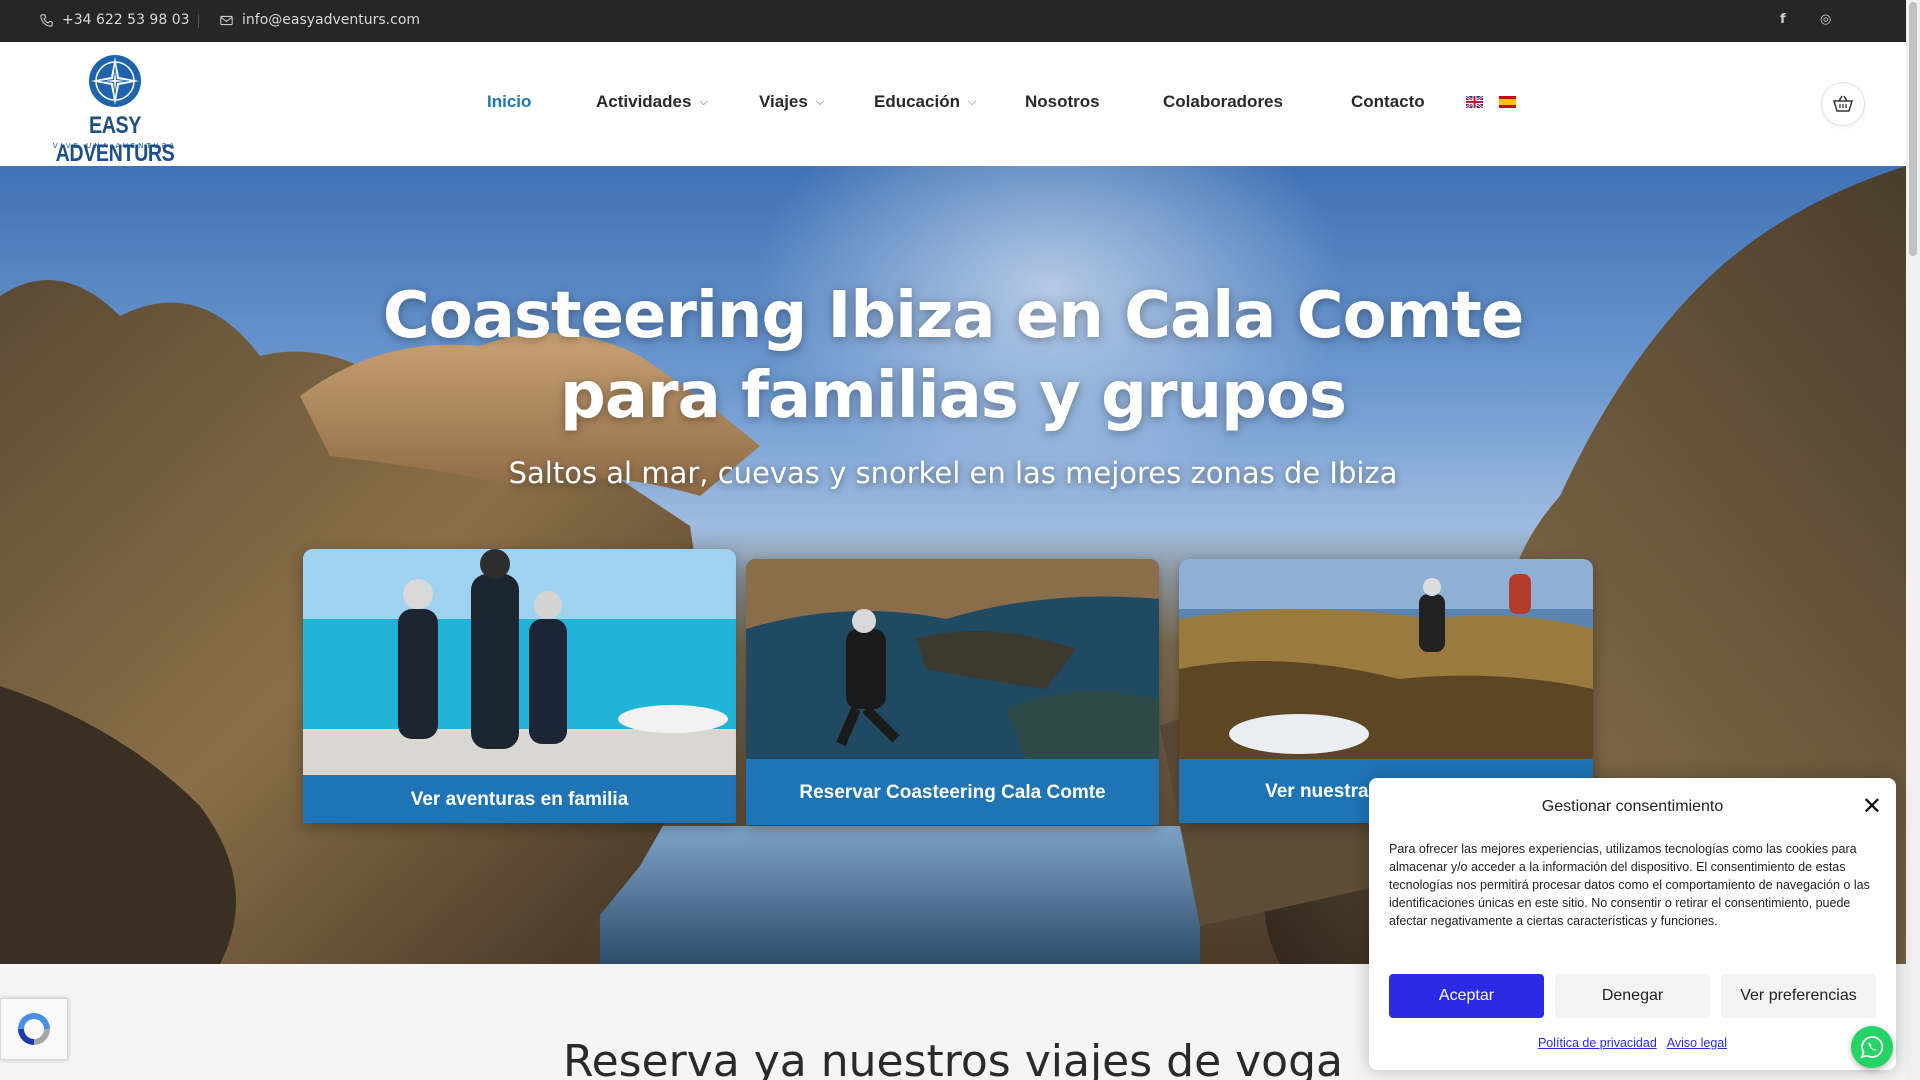  Describe the element at coordinates (783, 101) in the screenshot. I see `nav-label: Viajes` at that location.